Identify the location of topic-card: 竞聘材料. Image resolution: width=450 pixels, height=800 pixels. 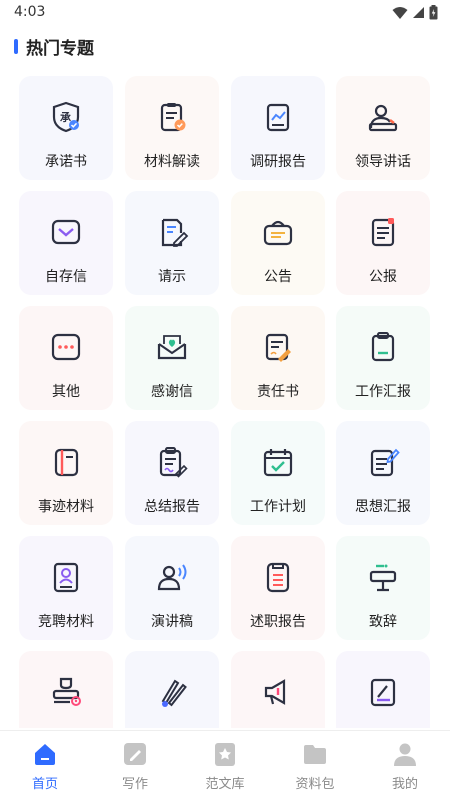
(66, 588).